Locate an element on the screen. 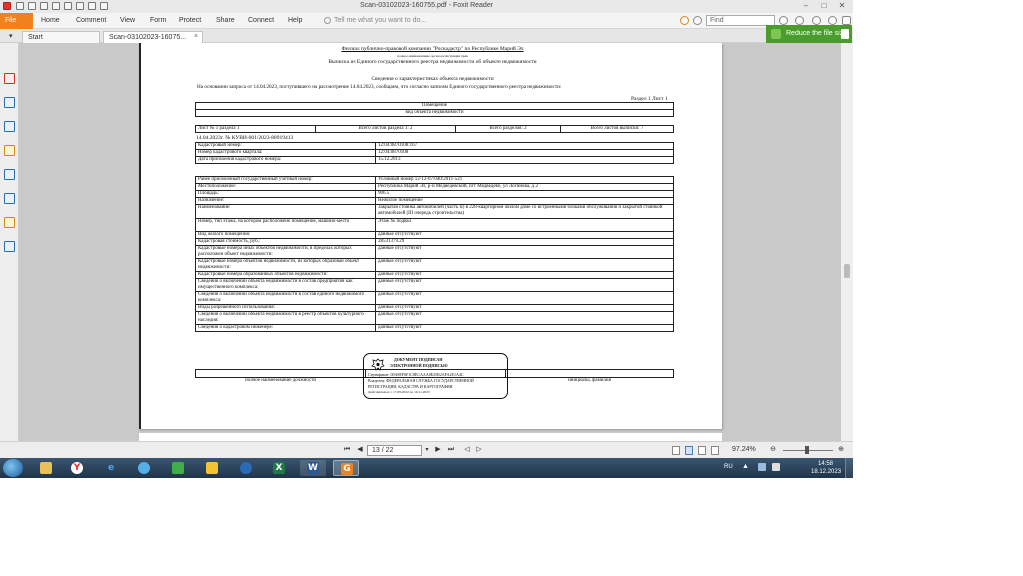 The height and width of the screenshot is (576, 1023). network-icon is located at coordinates (762, 467).